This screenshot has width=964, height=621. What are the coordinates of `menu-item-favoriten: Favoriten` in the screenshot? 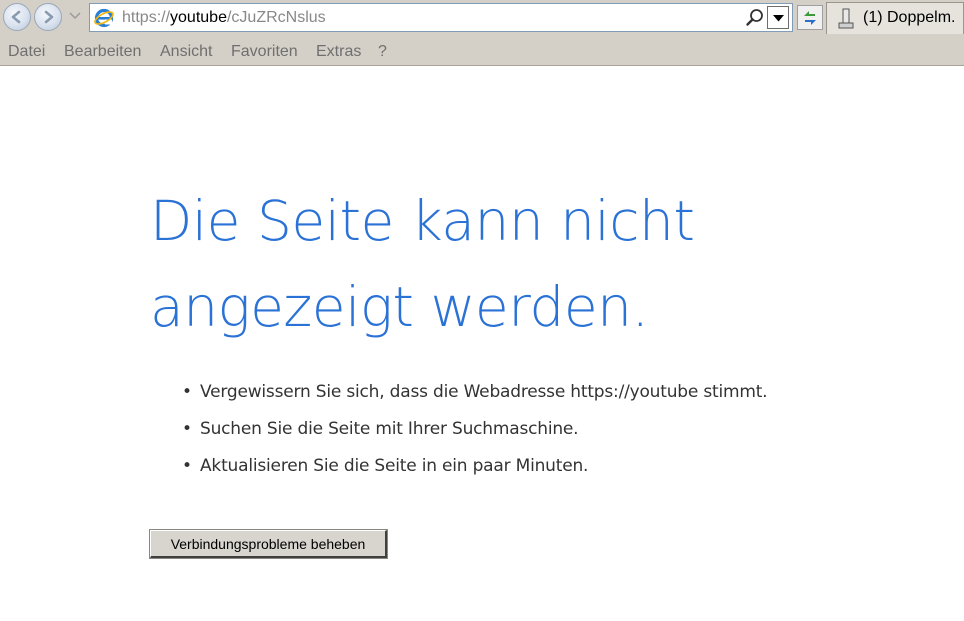 It's located at (264, 52).